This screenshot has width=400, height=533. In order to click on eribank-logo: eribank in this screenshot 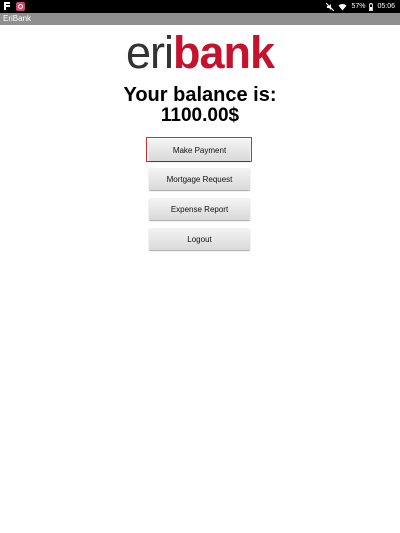, I will do `click(200, 53)`.